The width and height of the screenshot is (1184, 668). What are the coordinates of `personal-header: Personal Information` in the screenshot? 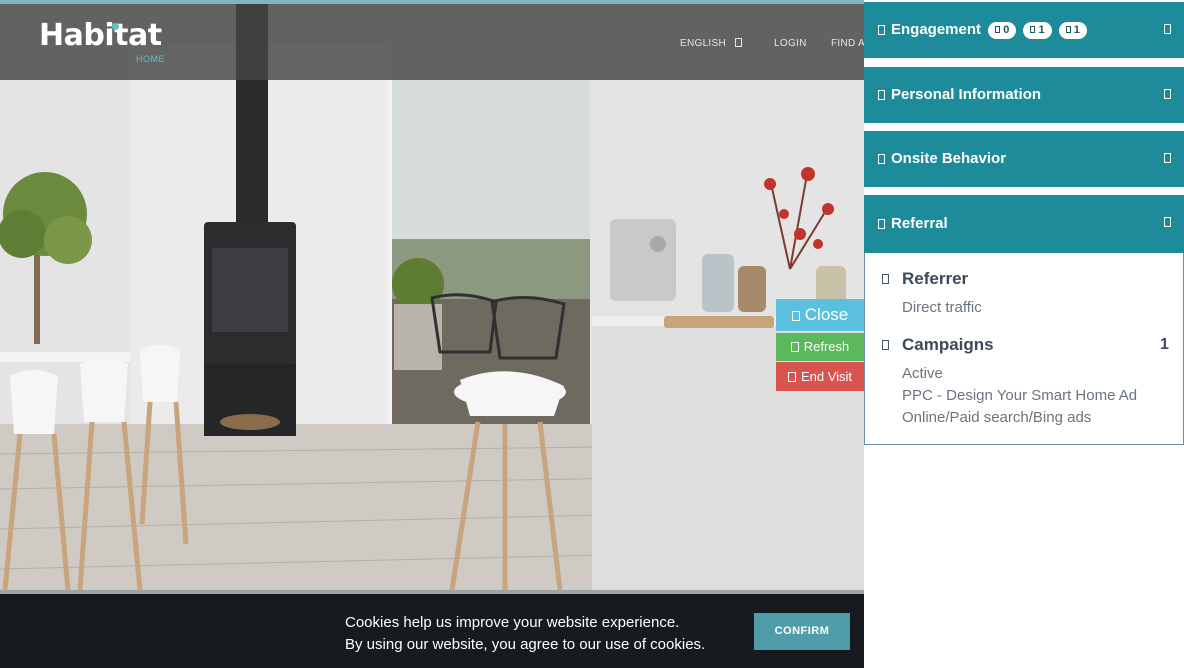 It's located at (959, 95).